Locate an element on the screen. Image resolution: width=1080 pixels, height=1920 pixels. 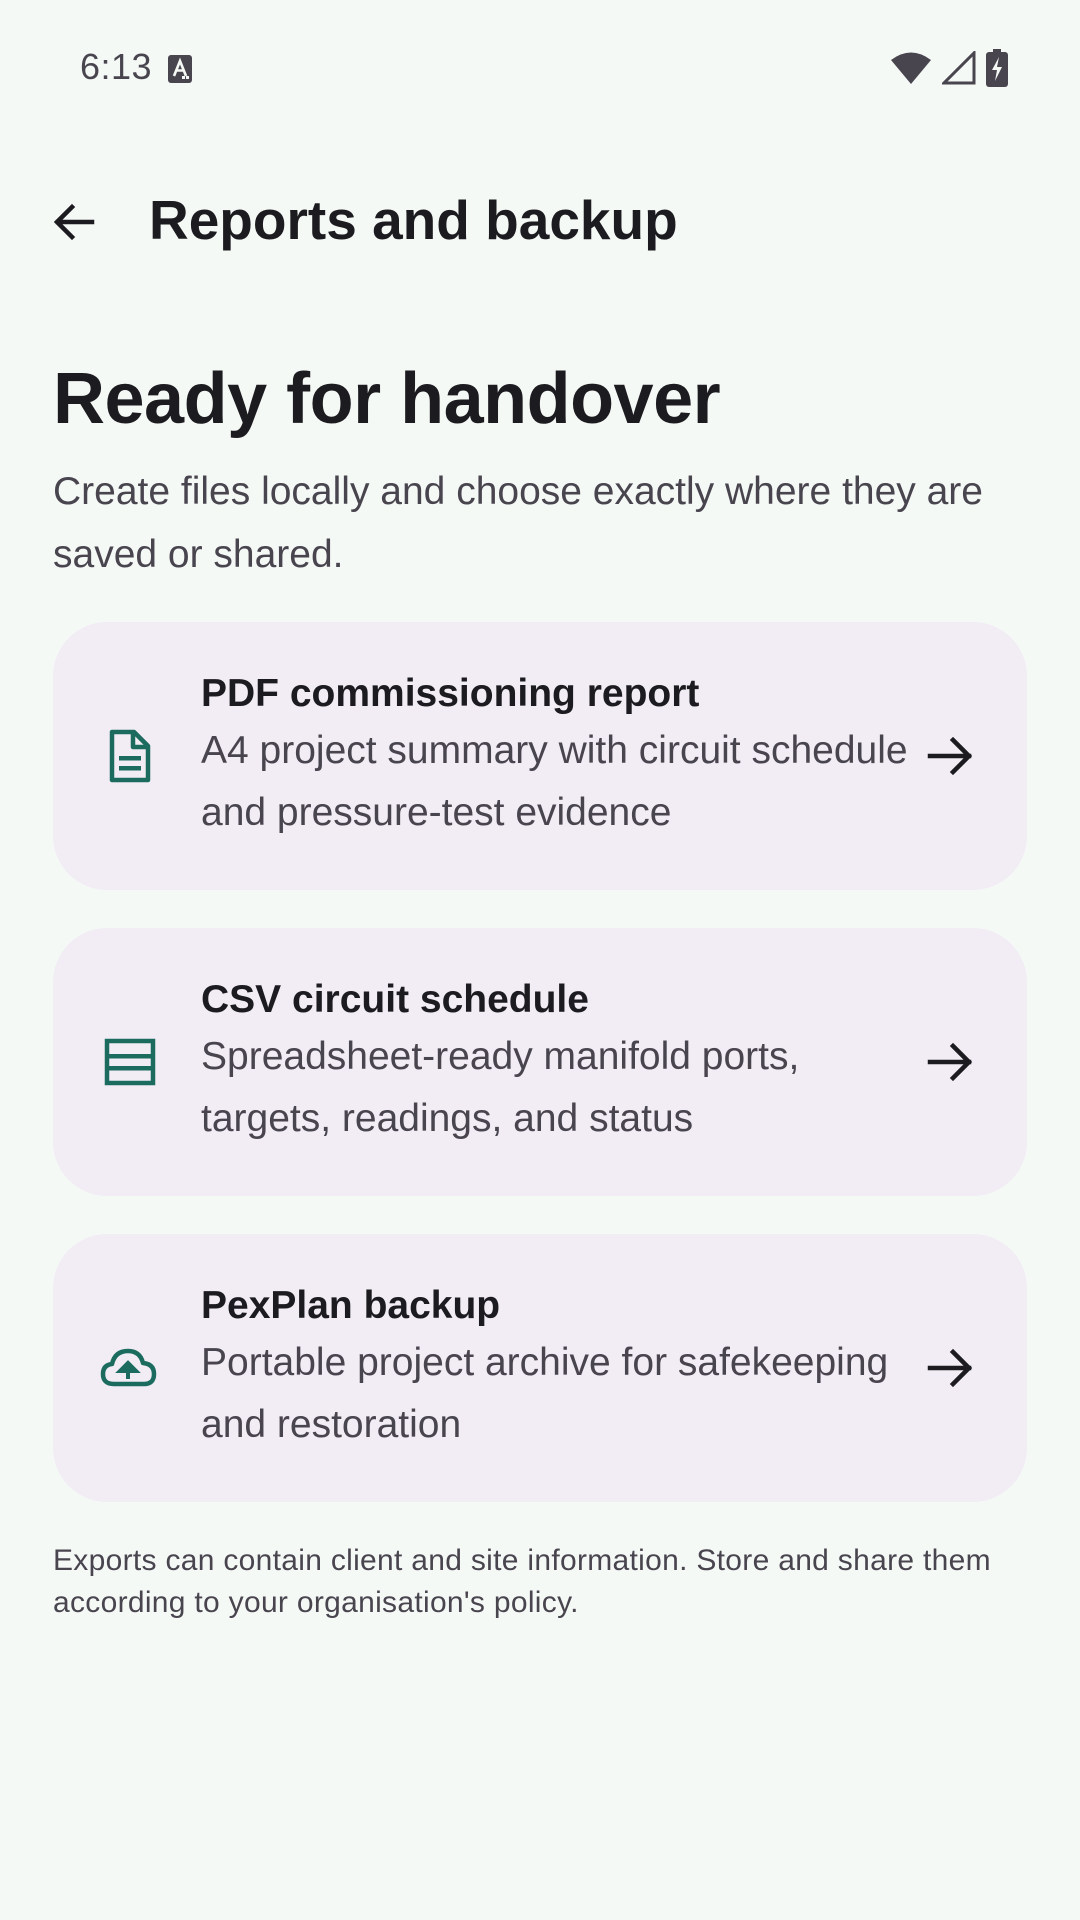
table-icon is located at coordinates (130, 1062).